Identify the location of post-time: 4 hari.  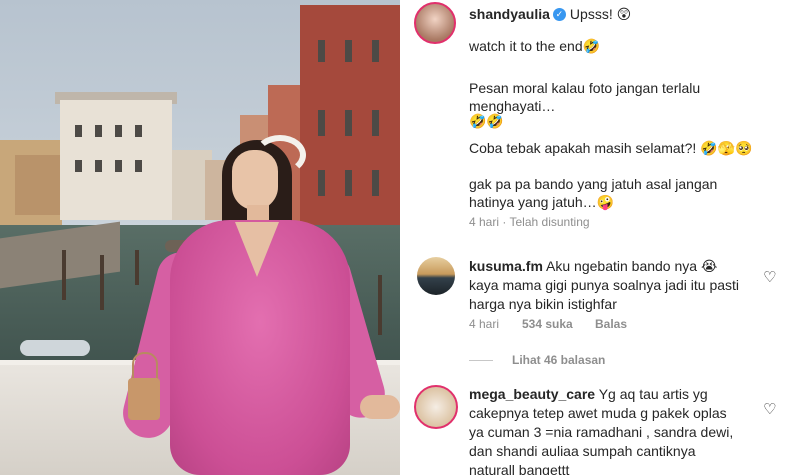
(484, 222).